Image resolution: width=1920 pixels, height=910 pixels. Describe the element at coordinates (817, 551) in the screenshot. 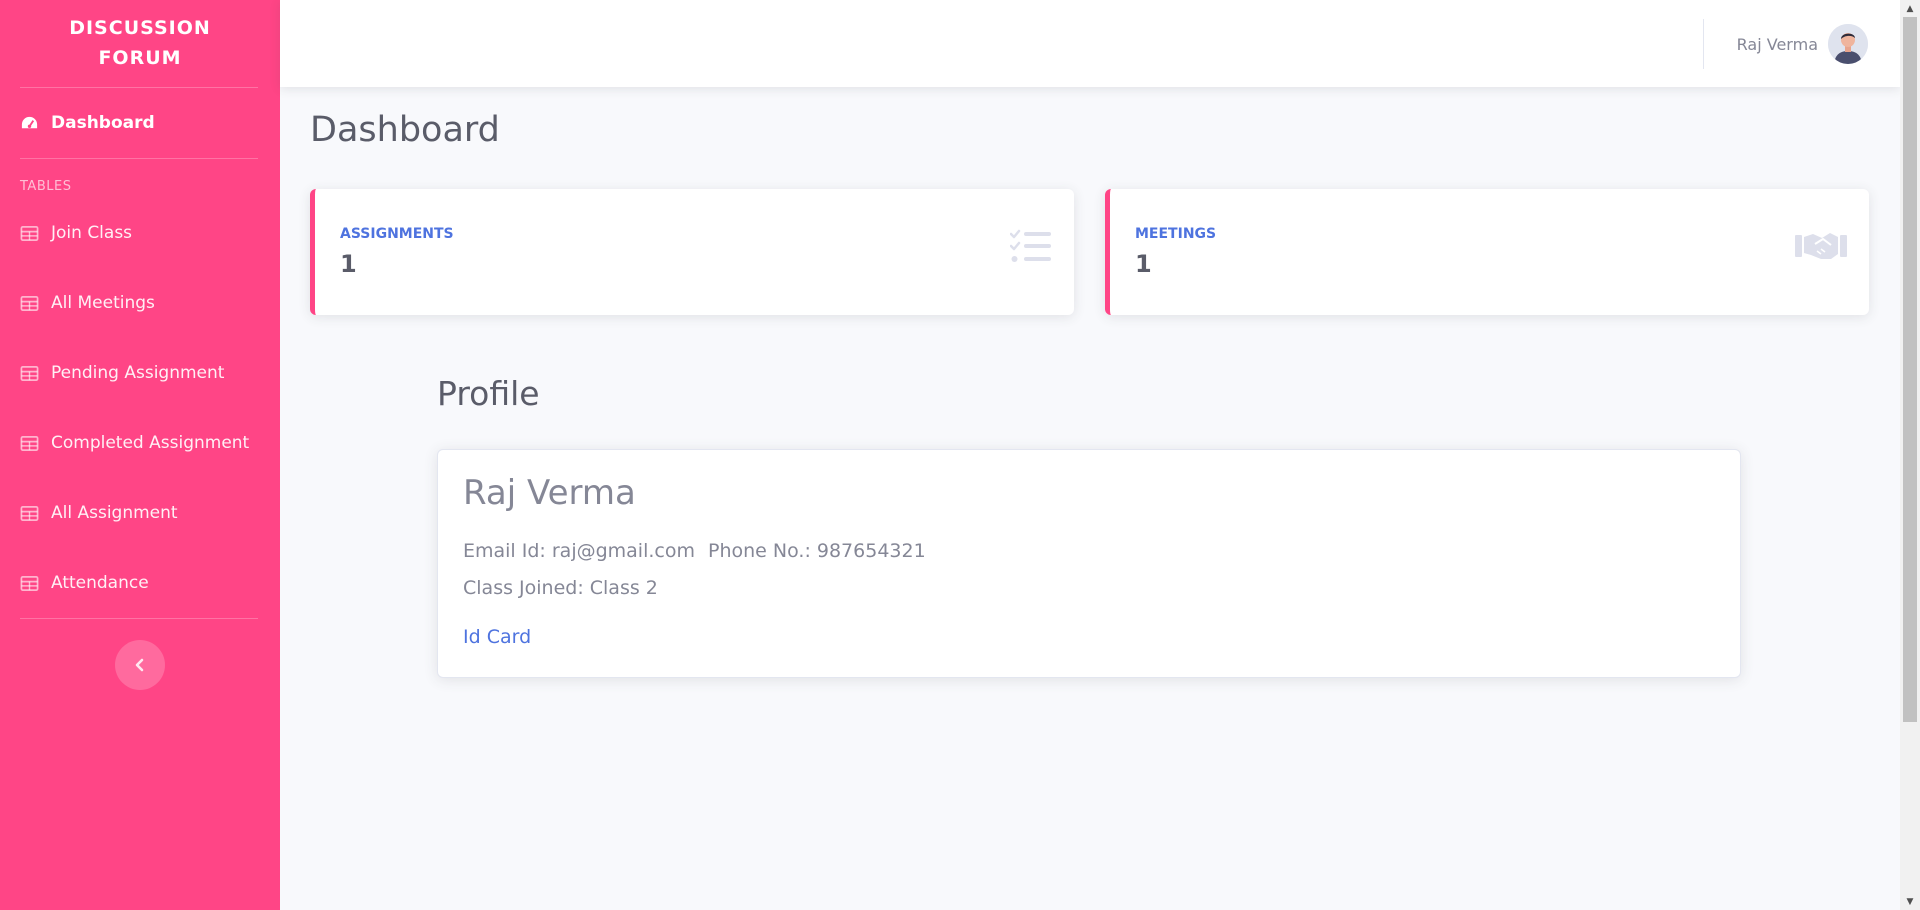

I see `profile-phone: Phone No.: 987654321` at that location.